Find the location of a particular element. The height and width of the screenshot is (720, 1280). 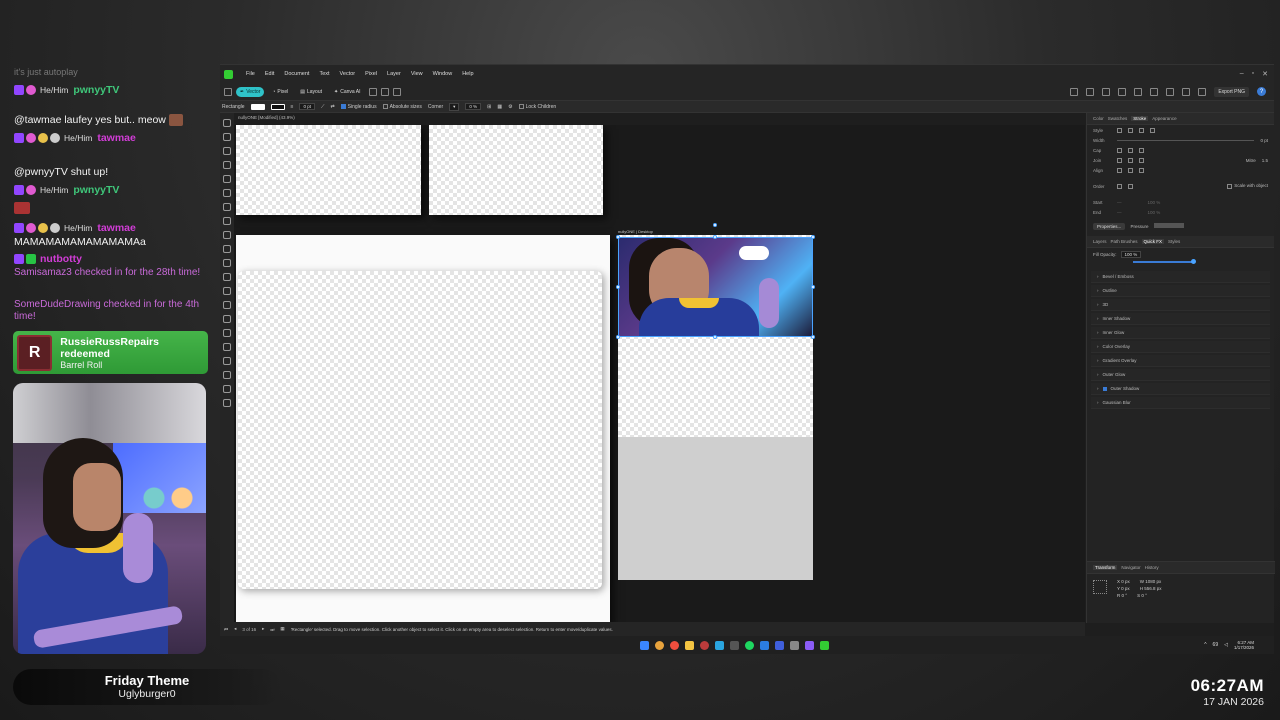

selected-image-object is located at coordinates (715, 287).